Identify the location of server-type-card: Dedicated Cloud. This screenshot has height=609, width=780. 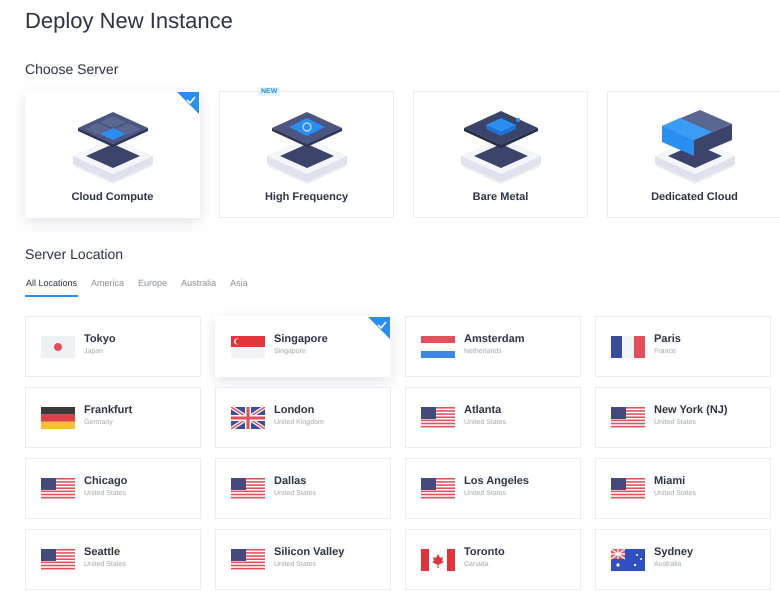
(693, 154).